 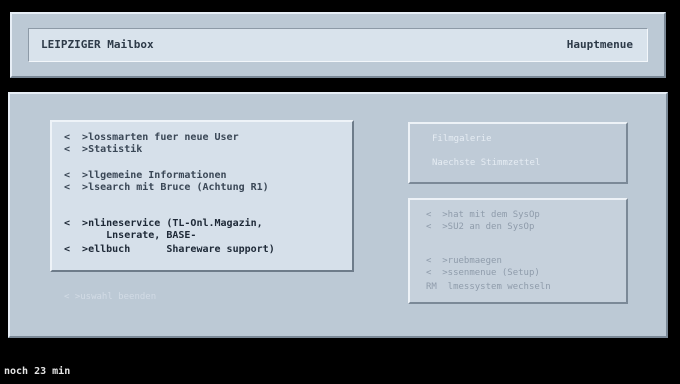 What do you see at coordinates (464, 261) in the screenshot?
I see `menu-item-messages: < >ruebmaegen` at bounding box center [464, 261].